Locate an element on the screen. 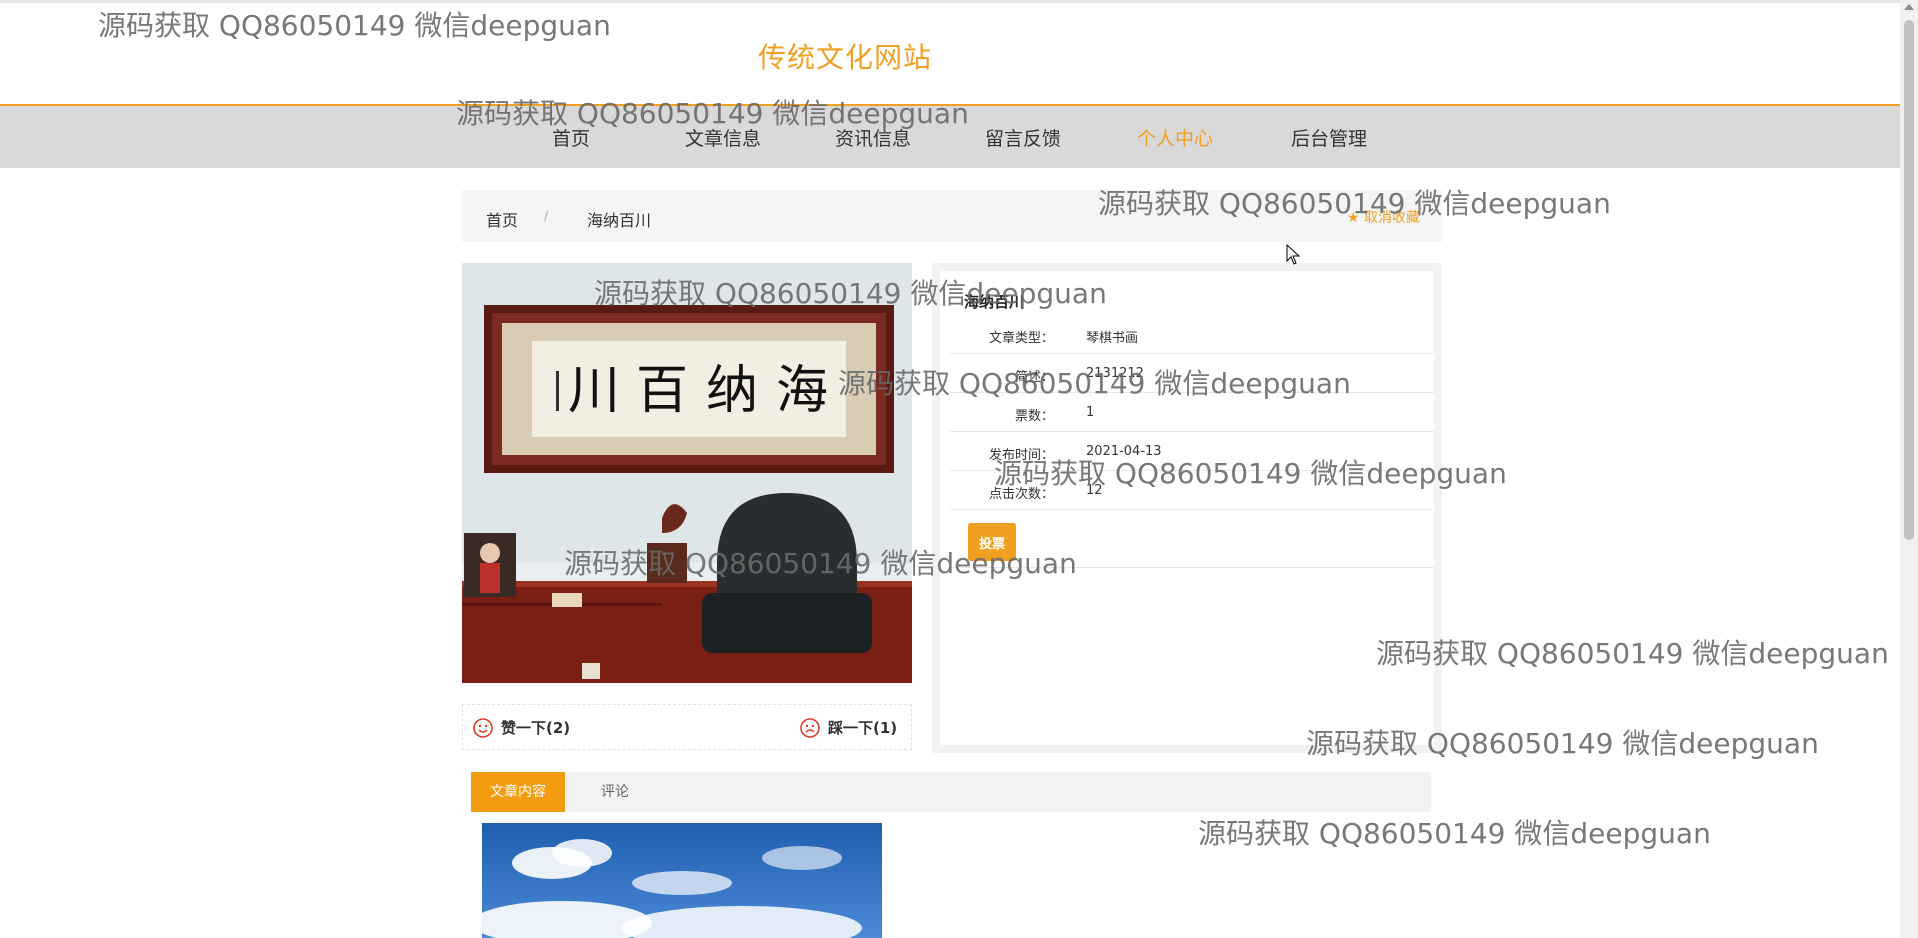  frown-icon is located at coordinates (810, 727).